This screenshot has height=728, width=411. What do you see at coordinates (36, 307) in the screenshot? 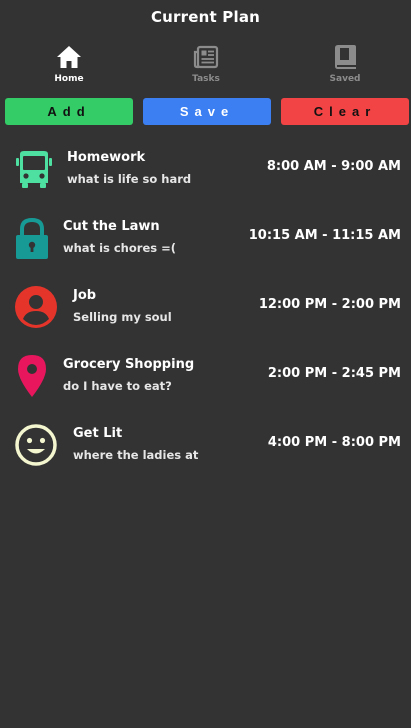
I see `person-icon` at bounding box center [36, 307].